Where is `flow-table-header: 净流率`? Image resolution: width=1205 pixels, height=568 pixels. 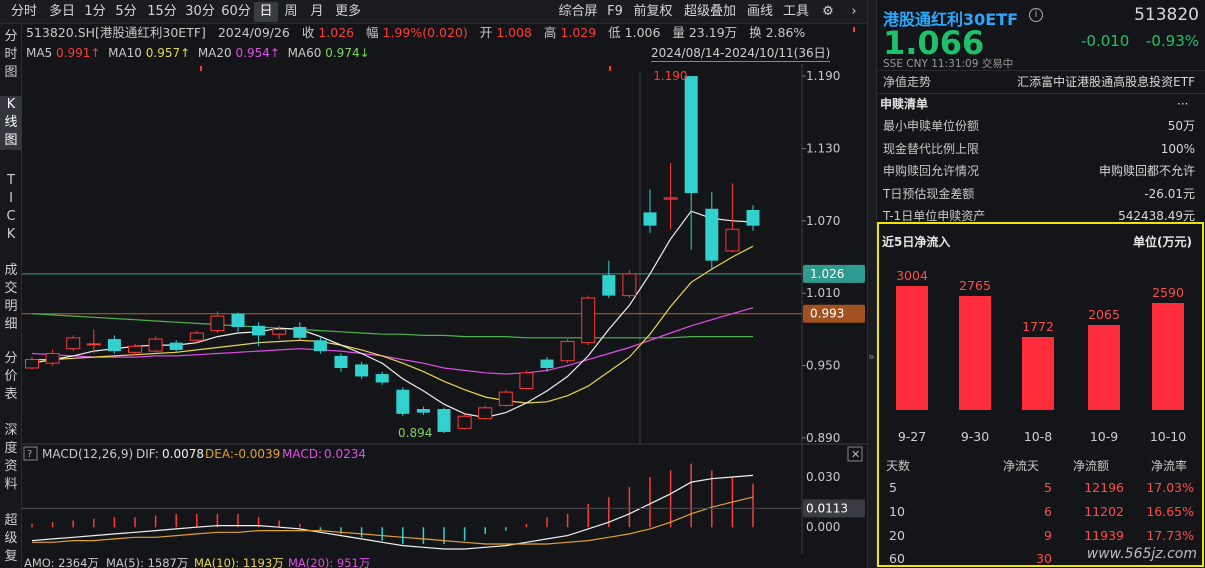
flow-table-header: 净流率 is located at coordinates (1169, 466).